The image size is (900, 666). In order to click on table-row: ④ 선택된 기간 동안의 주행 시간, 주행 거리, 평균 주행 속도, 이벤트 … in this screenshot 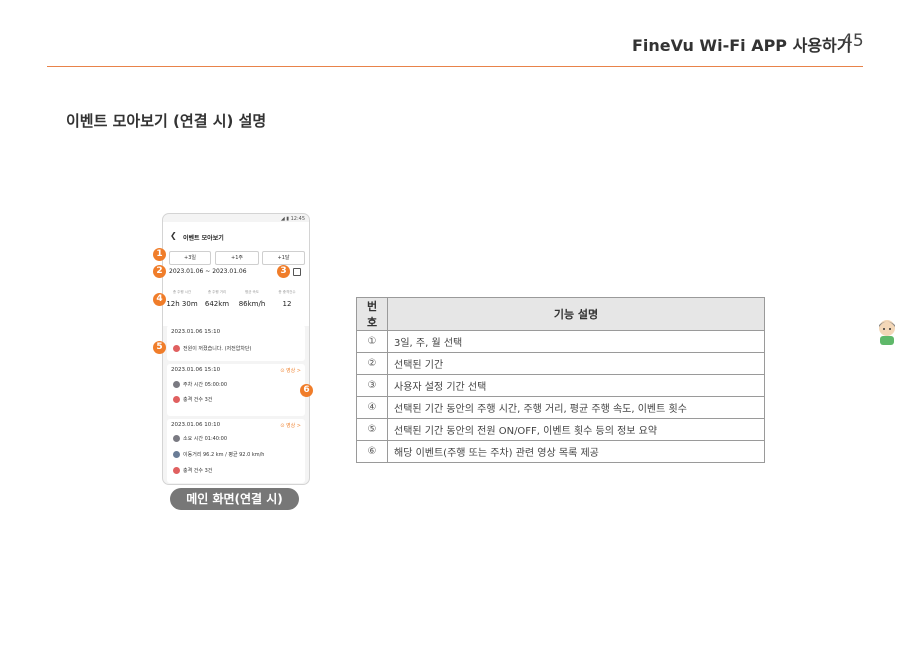, I will do `click(560, 407)`.